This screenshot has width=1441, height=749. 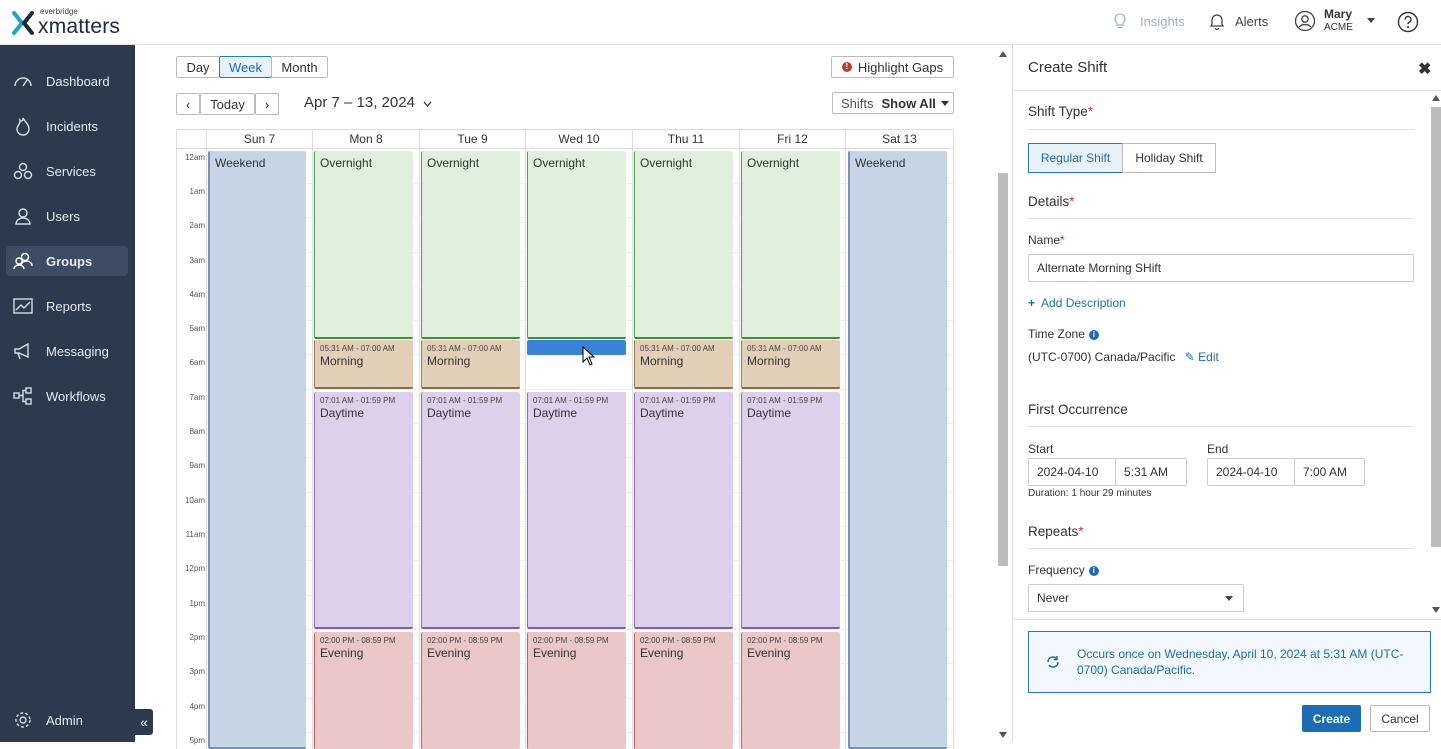 What do you see at coordinates (1169, 158) in the screenshot?
I see `holiday-shift-toggle: Holiday Shift` at bounding box center [1169, 158].